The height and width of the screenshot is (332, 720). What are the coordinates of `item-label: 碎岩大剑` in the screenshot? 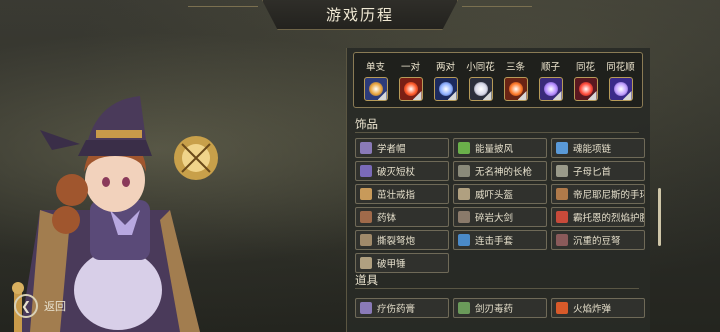 It's located at (494, 218).